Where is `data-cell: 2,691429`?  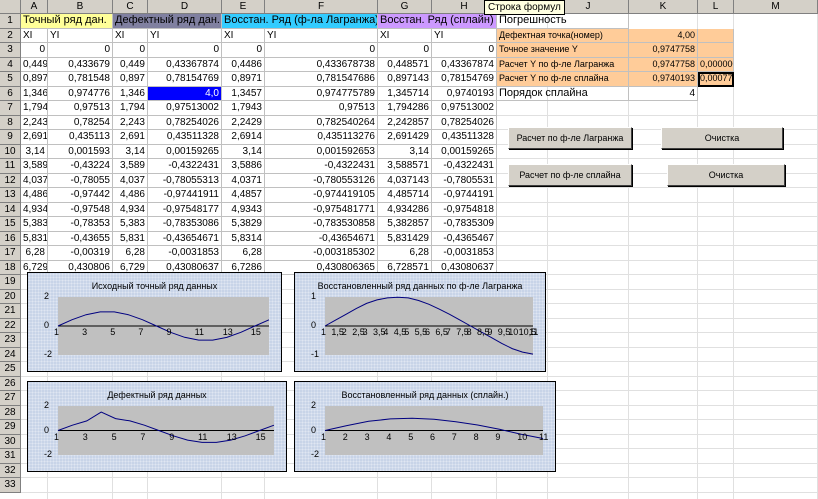
data-cell: 2,691429 is located at coordinates (405, 137).